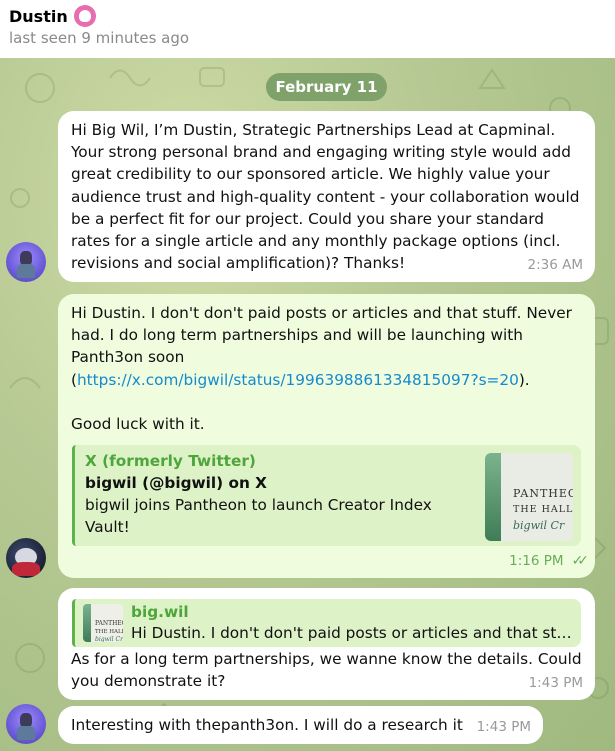  I want to click on reply-thumbnail-graphic, so click(87, 623).